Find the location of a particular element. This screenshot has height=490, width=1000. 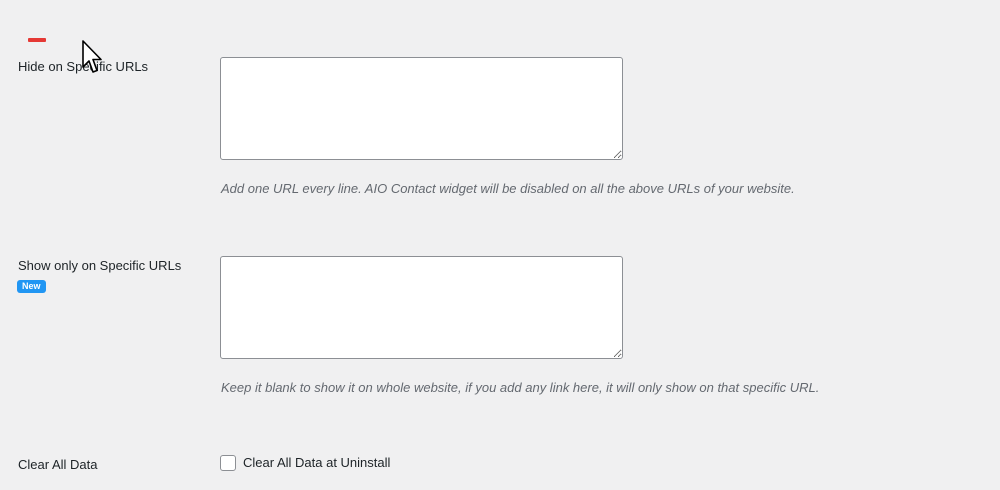

clear-data-checkbox-row: Clear All Data at Uninstall is located at coordinates (305, 463).